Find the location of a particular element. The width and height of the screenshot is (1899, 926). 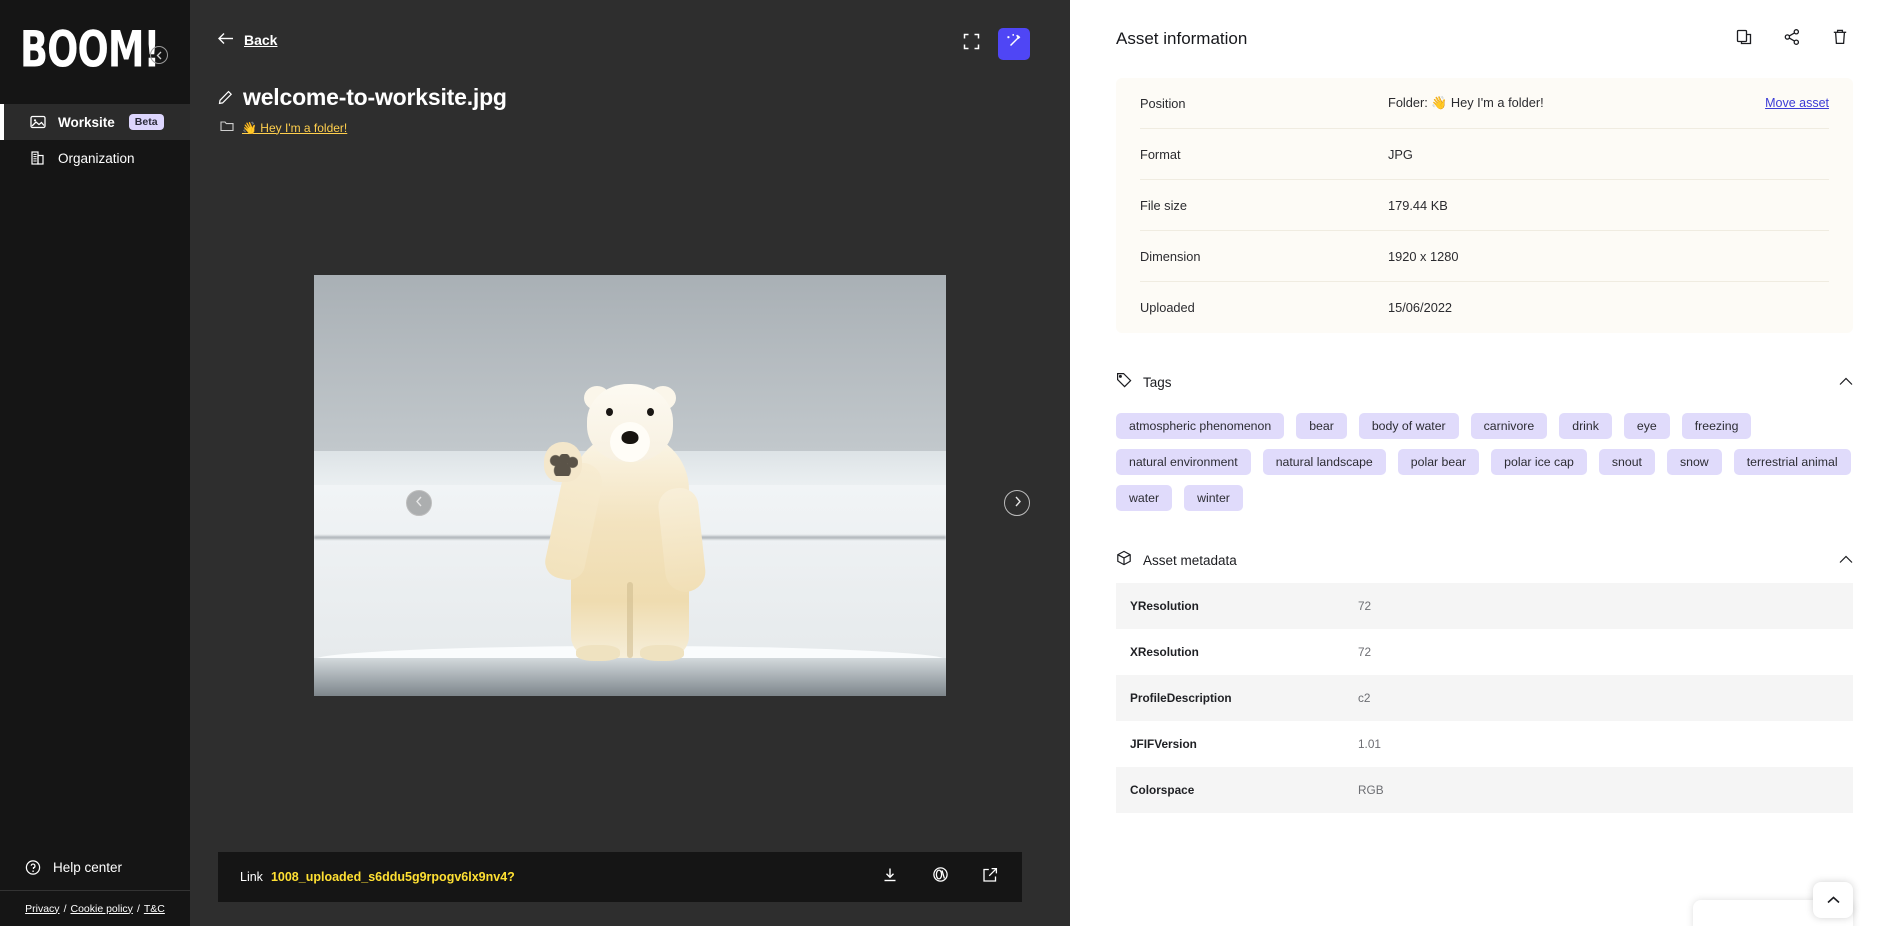

metadata-section-title: Asset metadata is located at coordinates (1190, 560).